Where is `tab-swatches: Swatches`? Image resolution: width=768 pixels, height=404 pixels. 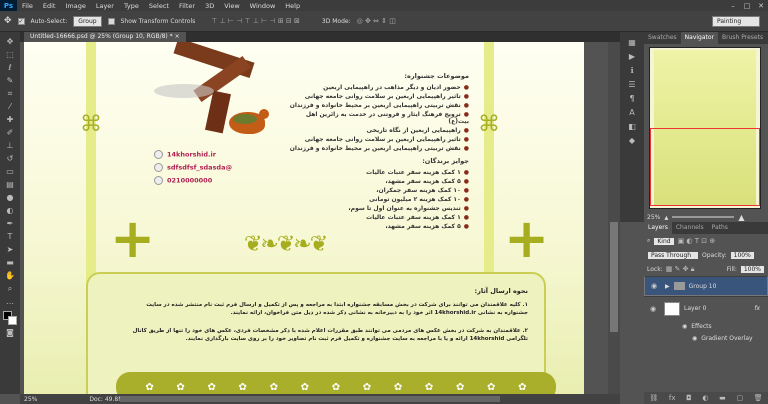 tab-swatches: Swatches is located at coordinates (662, 38).